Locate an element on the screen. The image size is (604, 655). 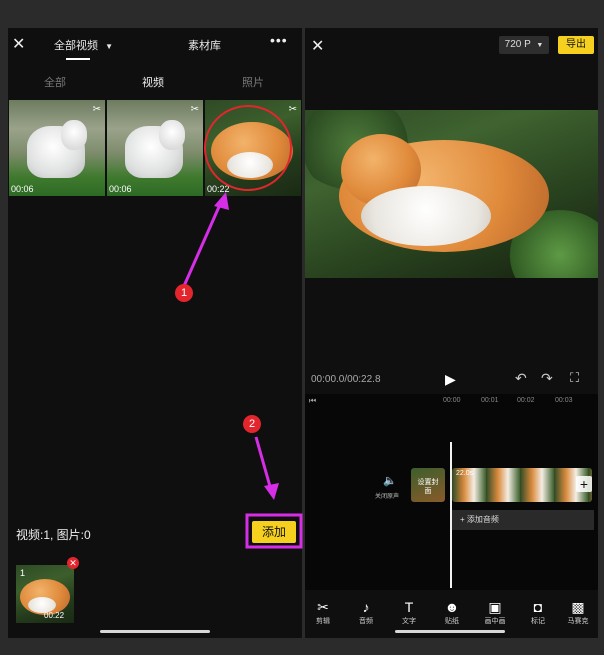
annotation-overlay is located at coordinates (242, 327).